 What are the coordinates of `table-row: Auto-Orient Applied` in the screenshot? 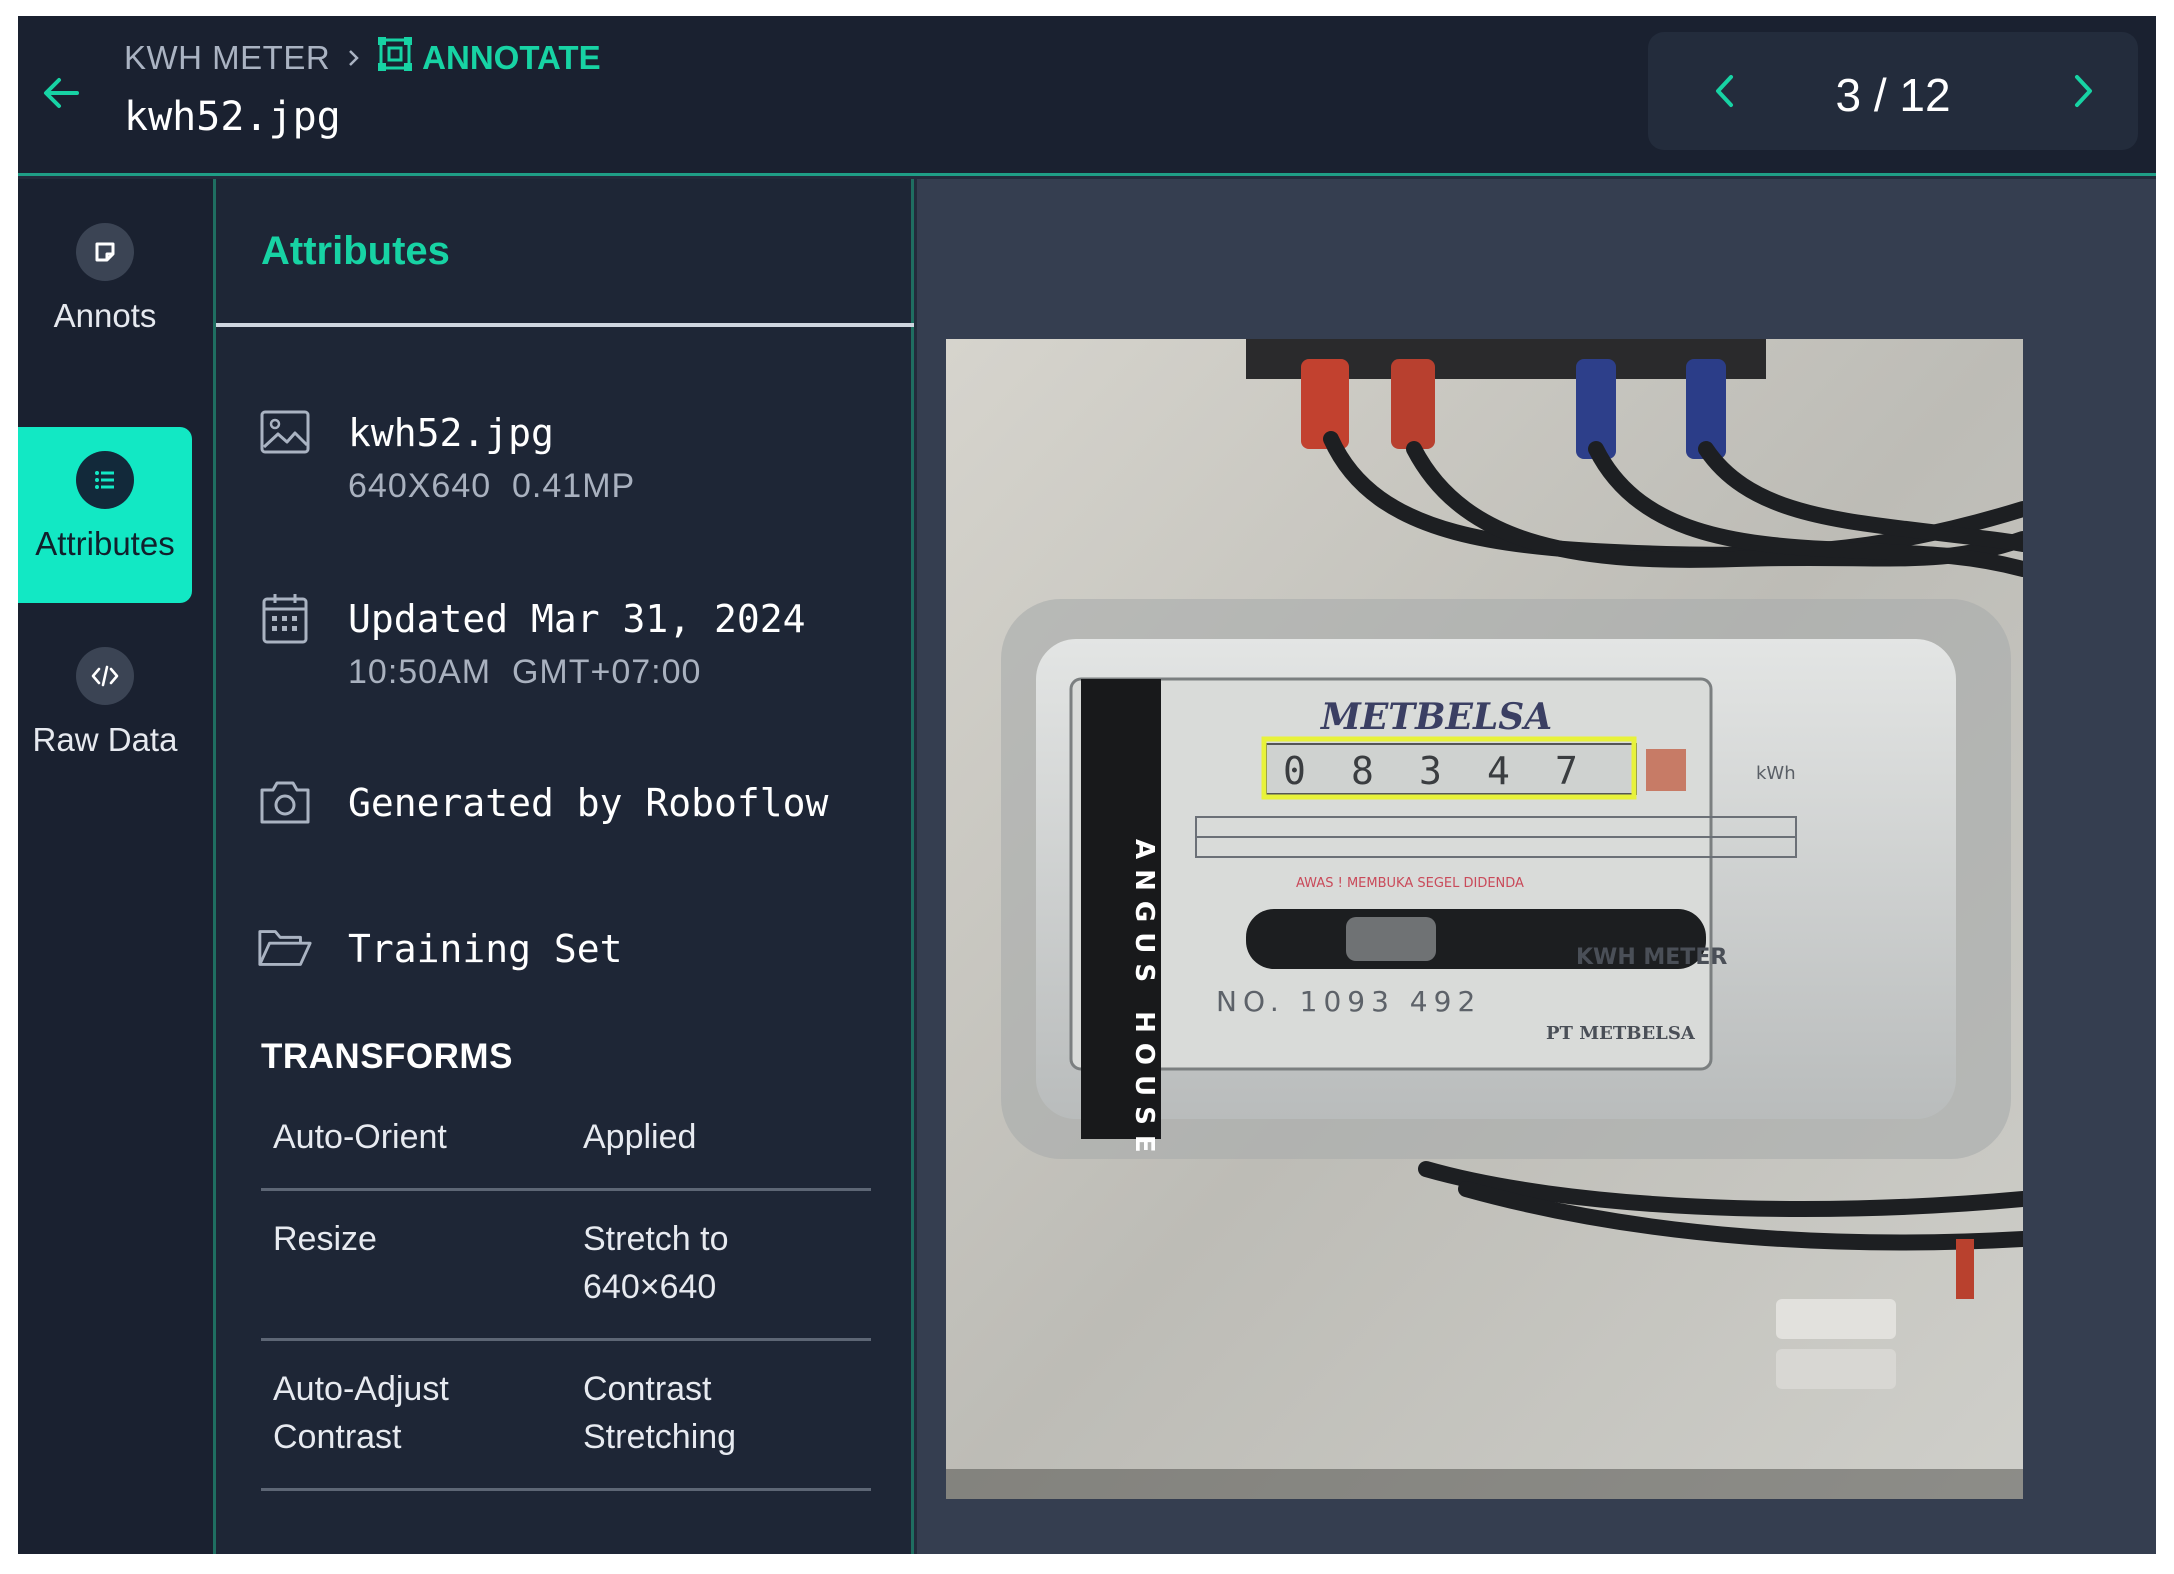 It's located at (566, 1145).